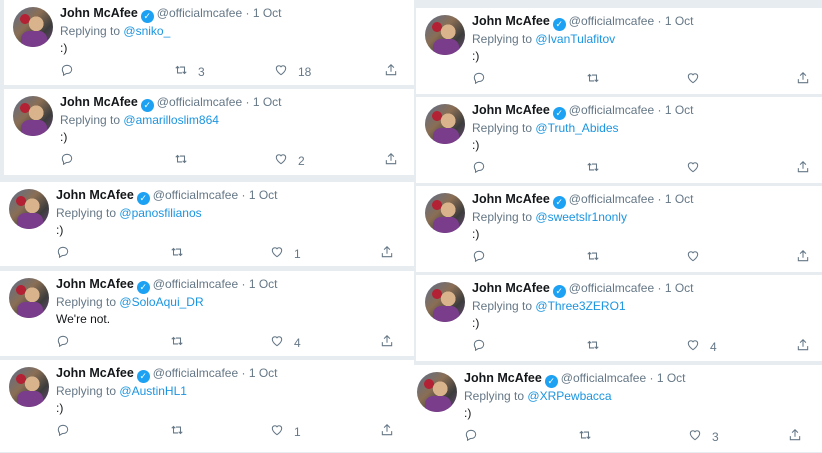 The height and width of the screenshot is (453, 822). Describe the element at coordinates (153, 391) in the screenshot. I see `reply-mention-link: @AustinHL1` at that location.